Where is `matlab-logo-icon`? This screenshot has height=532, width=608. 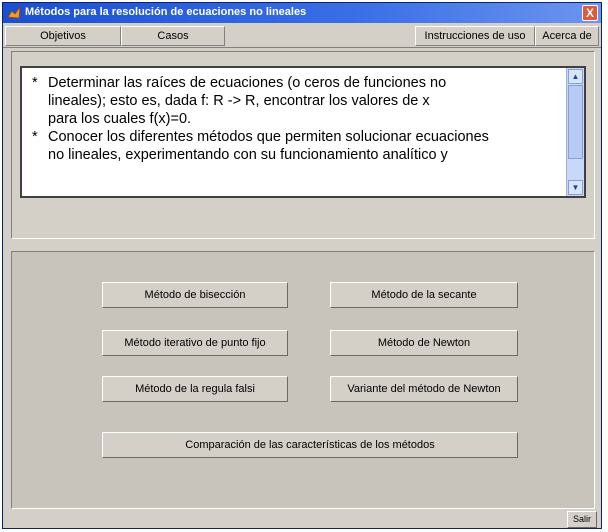 matlab-logo-icon is located at coordinates (14, 12).